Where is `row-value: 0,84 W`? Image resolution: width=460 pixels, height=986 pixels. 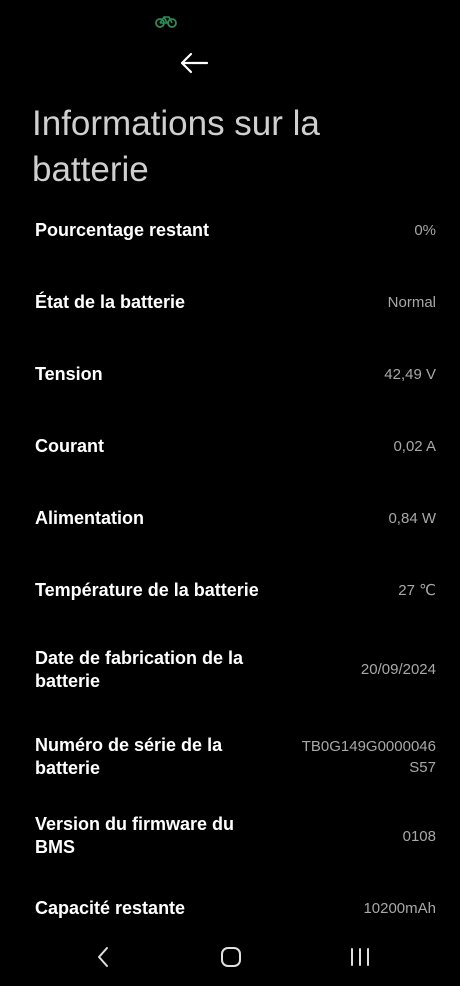 row-value: 0,84 W is located at coordinates (412, 518).